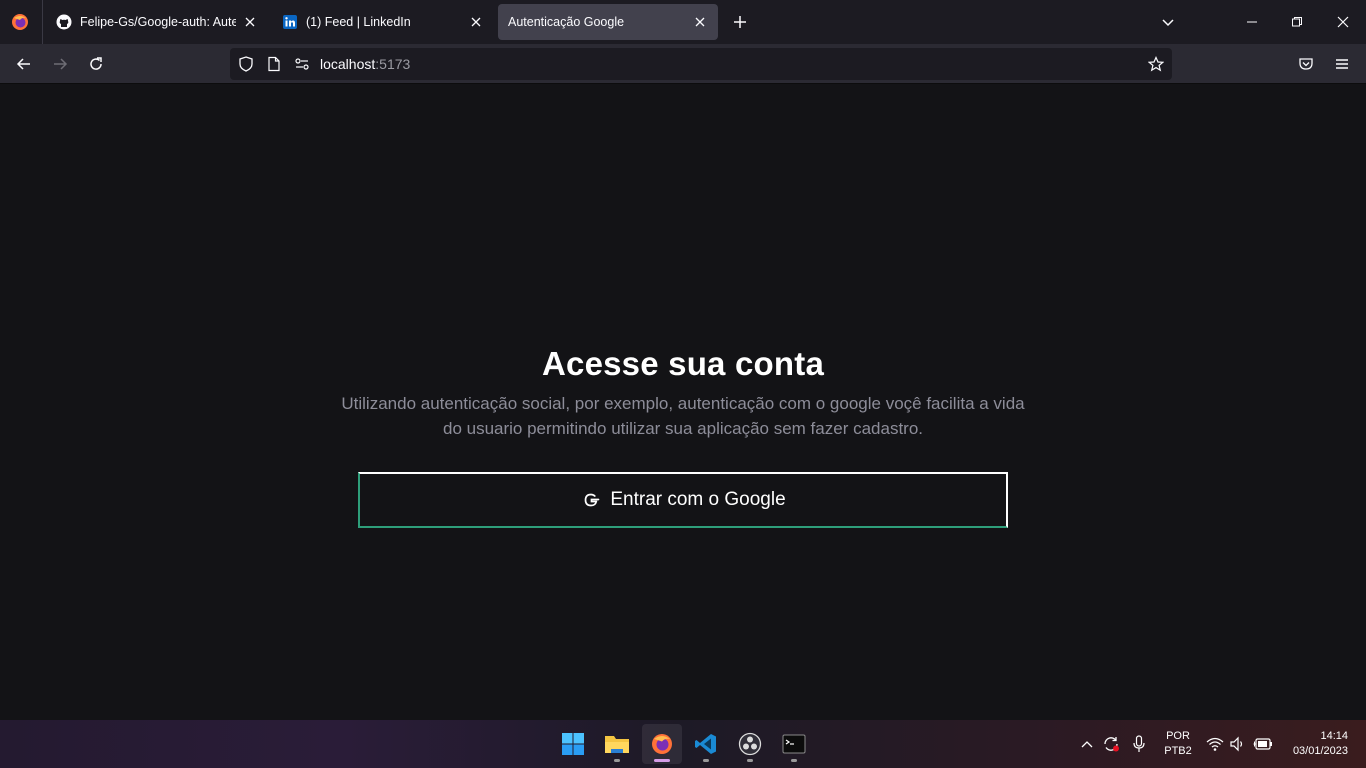 Image resolution: width=1366 pixels, height=768 pixels. Describe the element at coordinates (591, 500) in the screenshot. I see `google-icon` at that location.